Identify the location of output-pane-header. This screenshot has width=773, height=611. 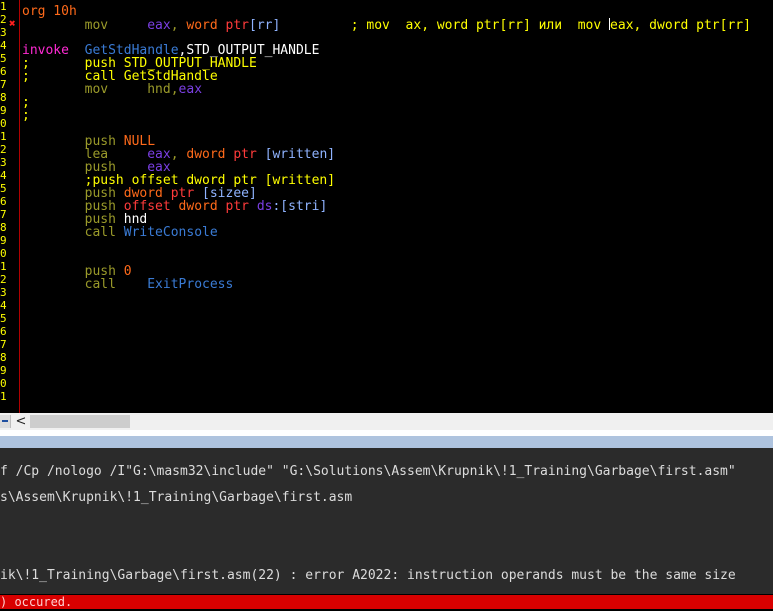
(386, 442).